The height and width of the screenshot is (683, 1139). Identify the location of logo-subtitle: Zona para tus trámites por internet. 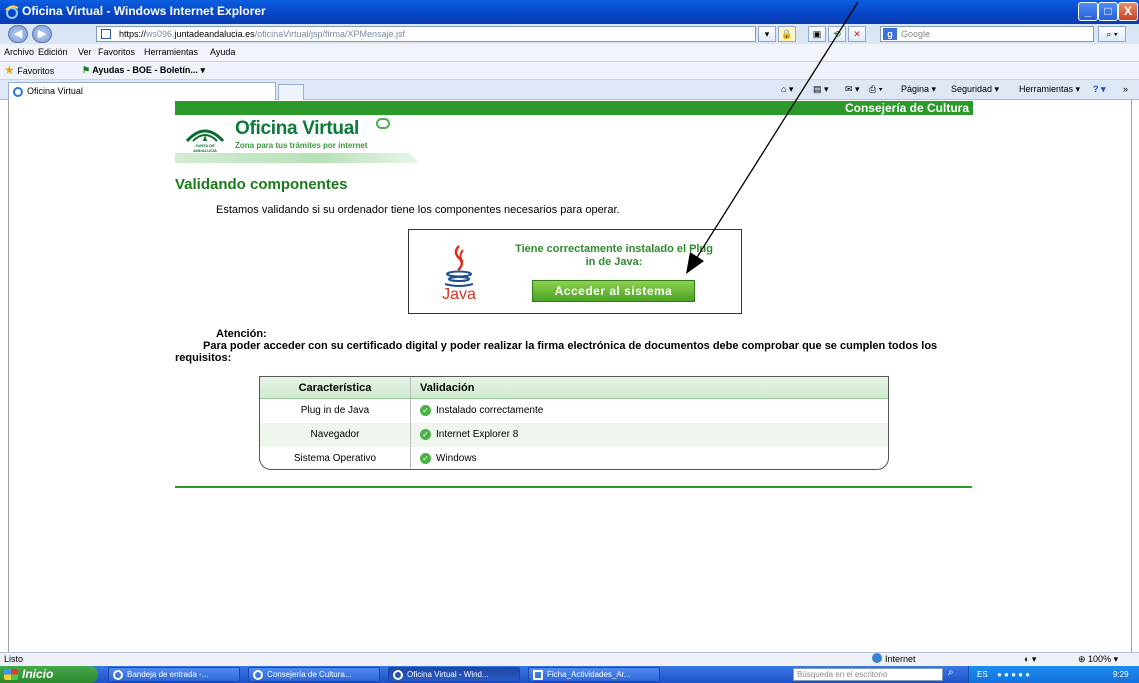
(301, 145).